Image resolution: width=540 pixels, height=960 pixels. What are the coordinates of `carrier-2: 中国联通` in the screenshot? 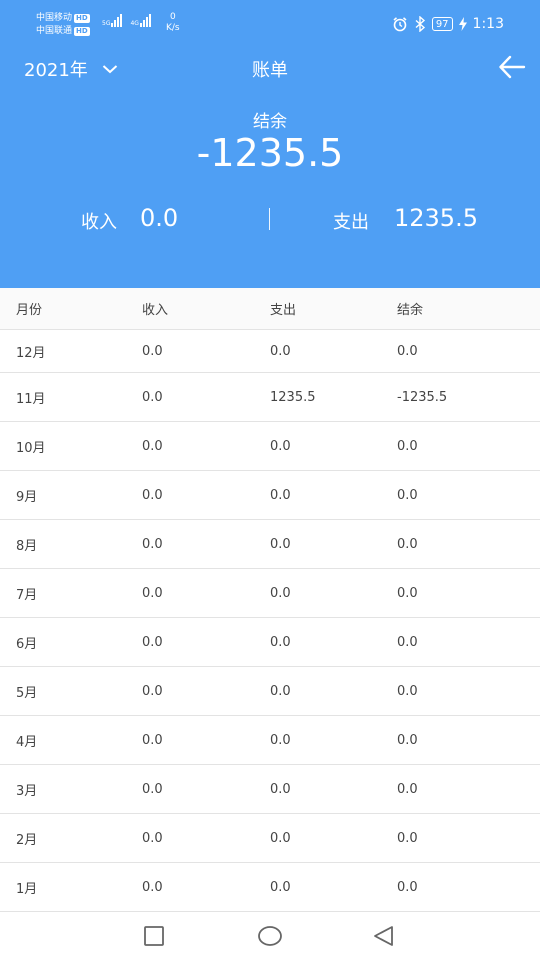 It's located at (54, 31).